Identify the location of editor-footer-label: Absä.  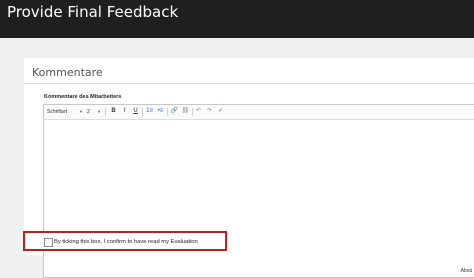
(466, 271).